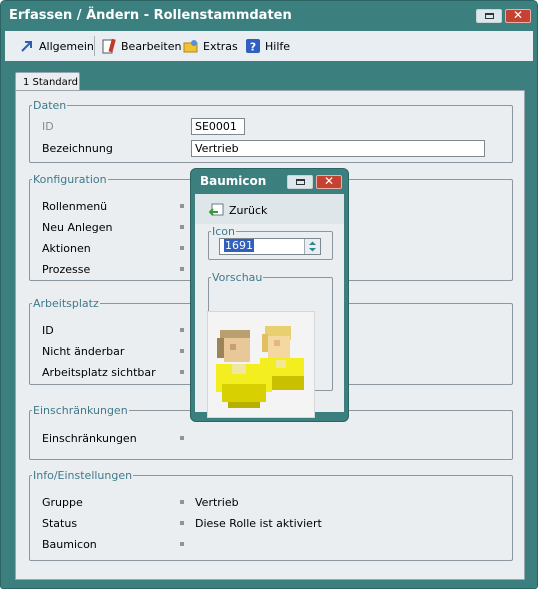 Image resolution: width=538 pixels, height=589 pixels. Describe the element at coordinates (66, 248) in the screenshot. I see `aktionen-label: Aktionen` at that location.